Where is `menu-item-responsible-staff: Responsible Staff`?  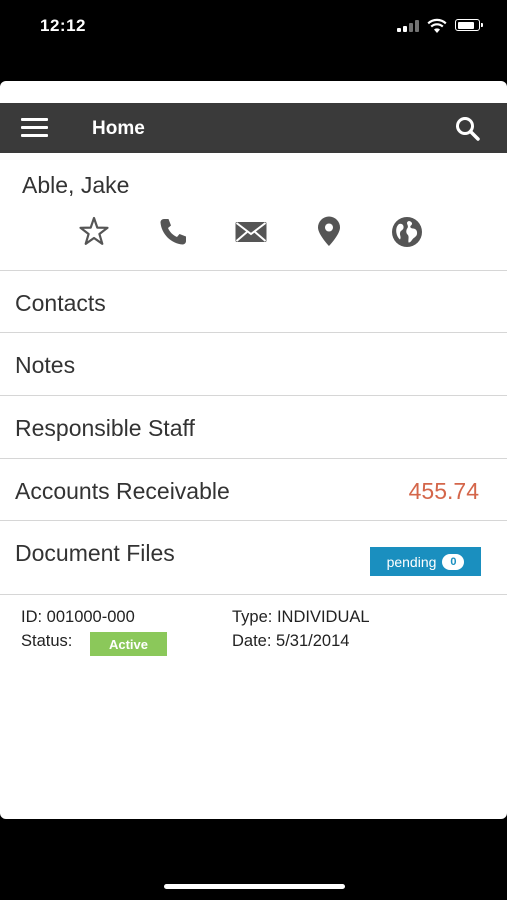 menu-item-responsible-staff: Responsible Staff is located at coordinates (253, 426).